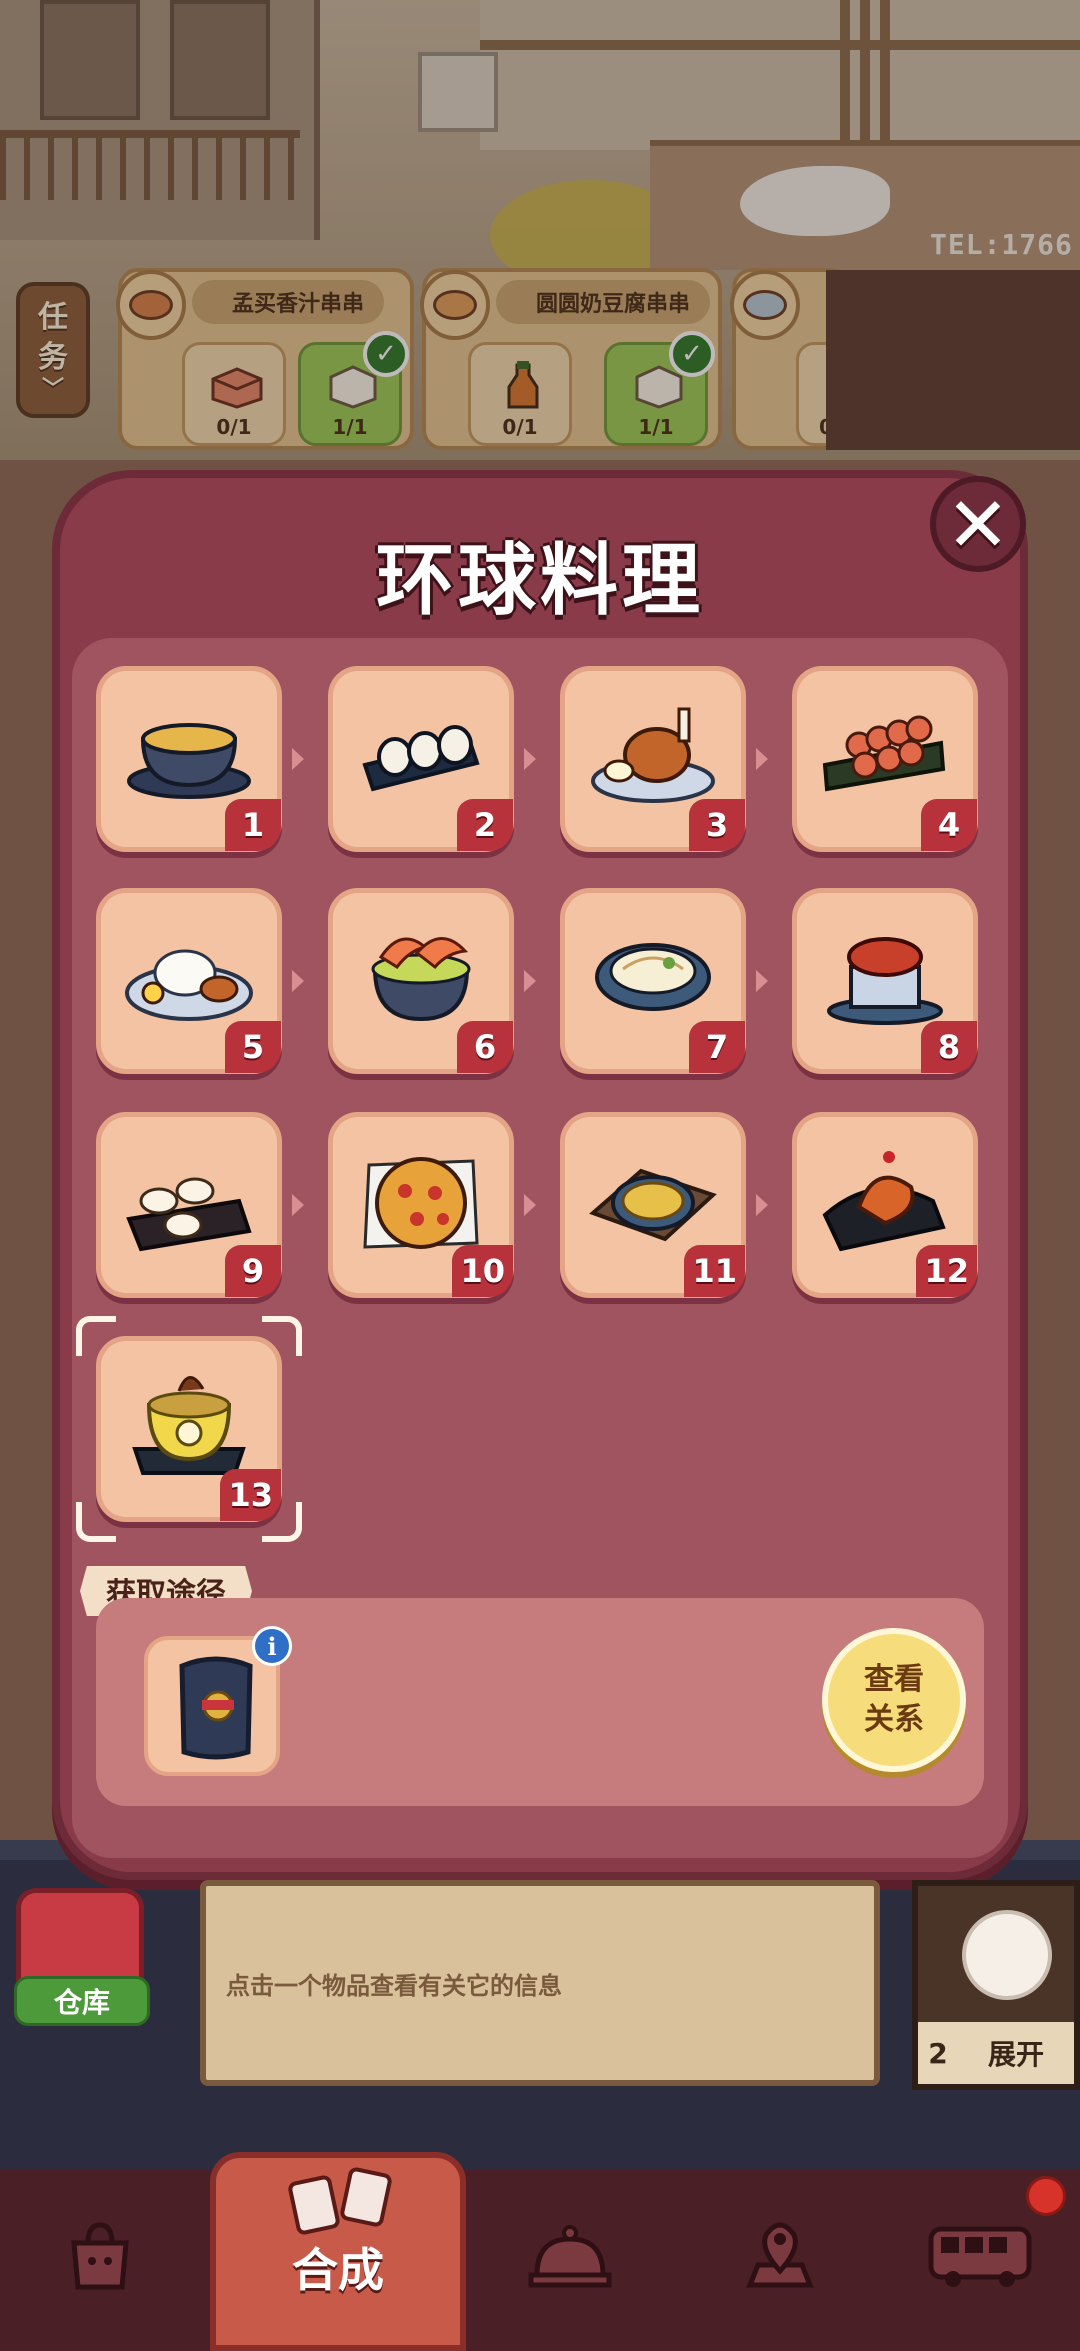 This screenshot has width=1080, height=2351. I want to click on noodle-bowl-icon, so click(653, 977).